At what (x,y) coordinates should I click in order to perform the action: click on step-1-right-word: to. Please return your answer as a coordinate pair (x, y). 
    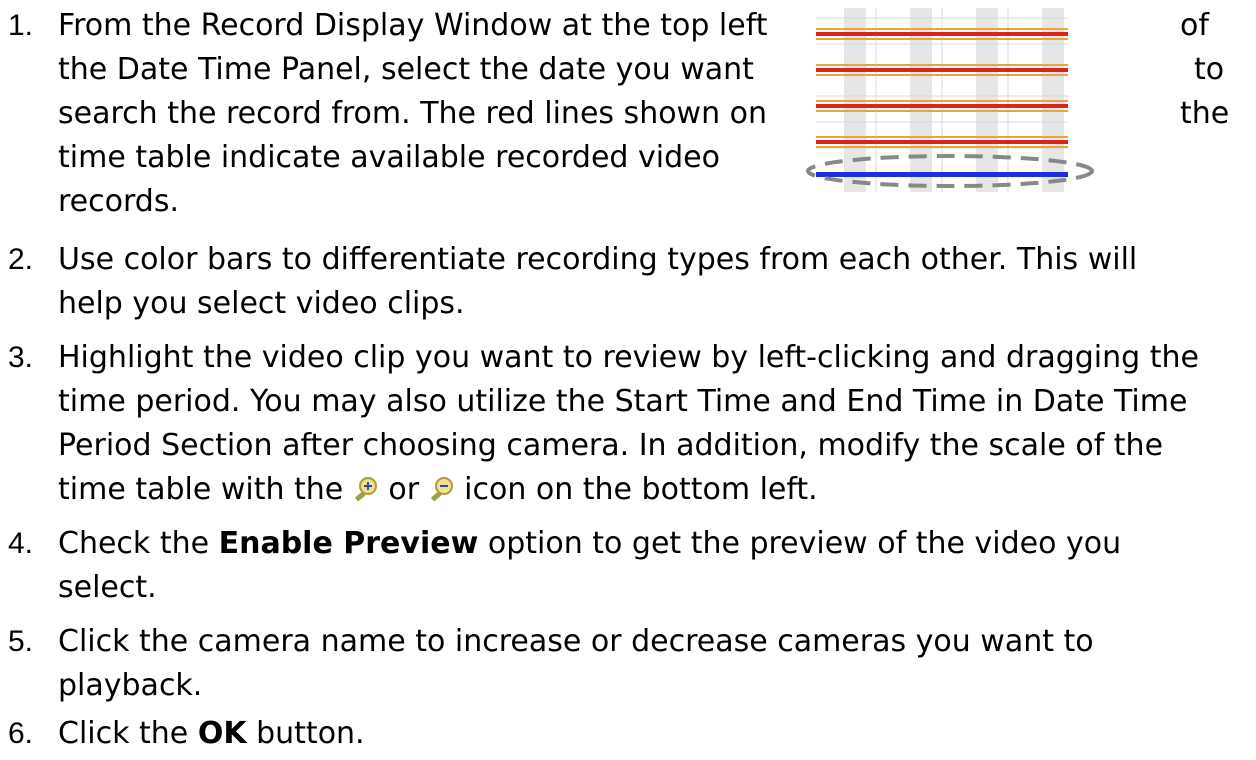
    Looking at the image, I should click on (1209, 69).